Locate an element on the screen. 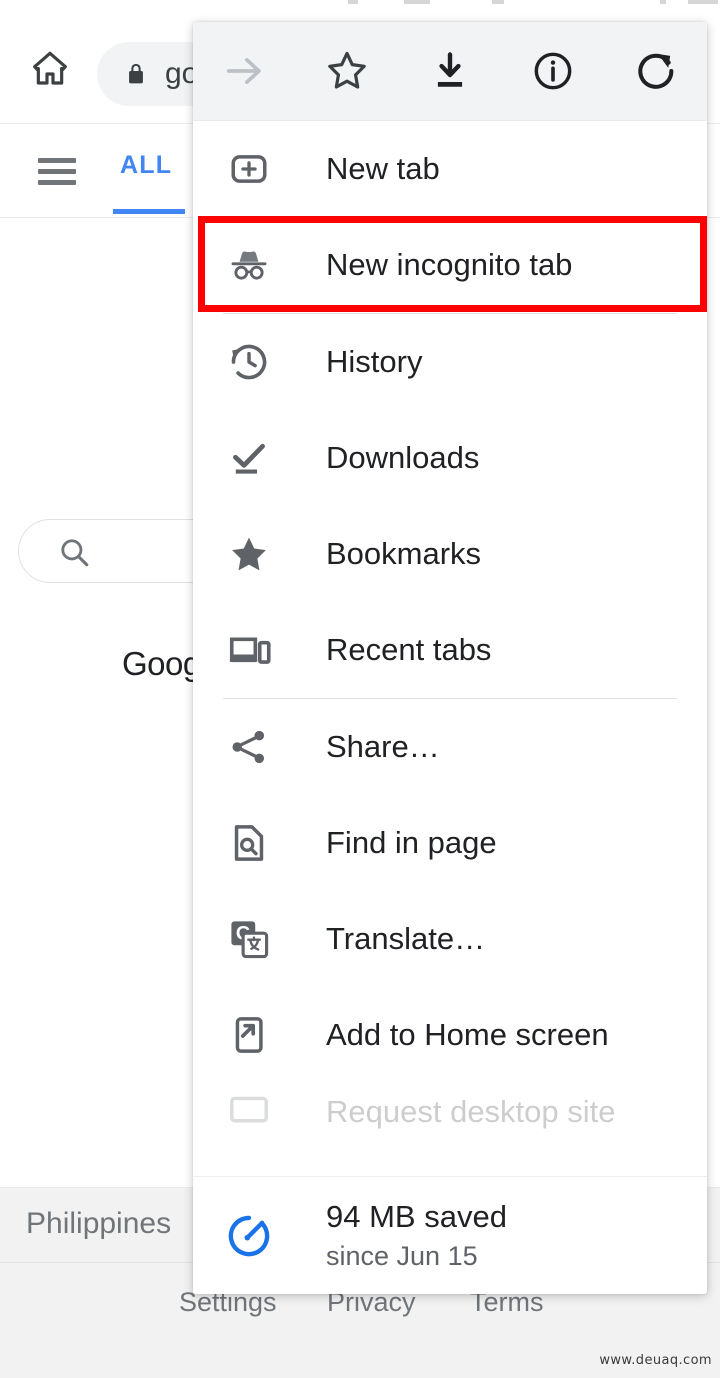 This screenshot has width=720, height=1378. menu-item-find-in-page: Find in page is located at coordinates (450, 843).